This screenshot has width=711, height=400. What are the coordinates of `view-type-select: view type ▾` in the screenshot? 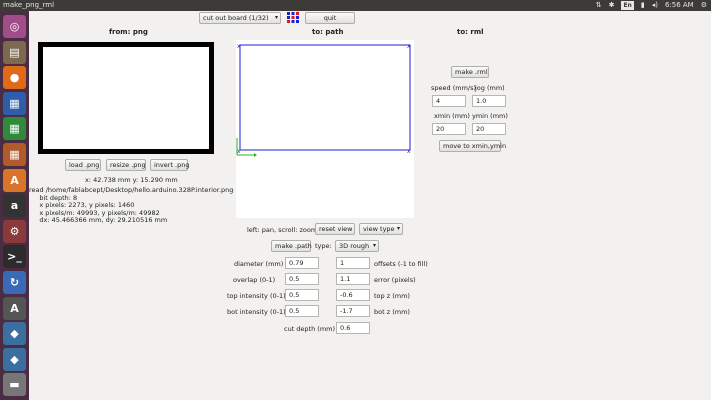 It's located at (381, 229).